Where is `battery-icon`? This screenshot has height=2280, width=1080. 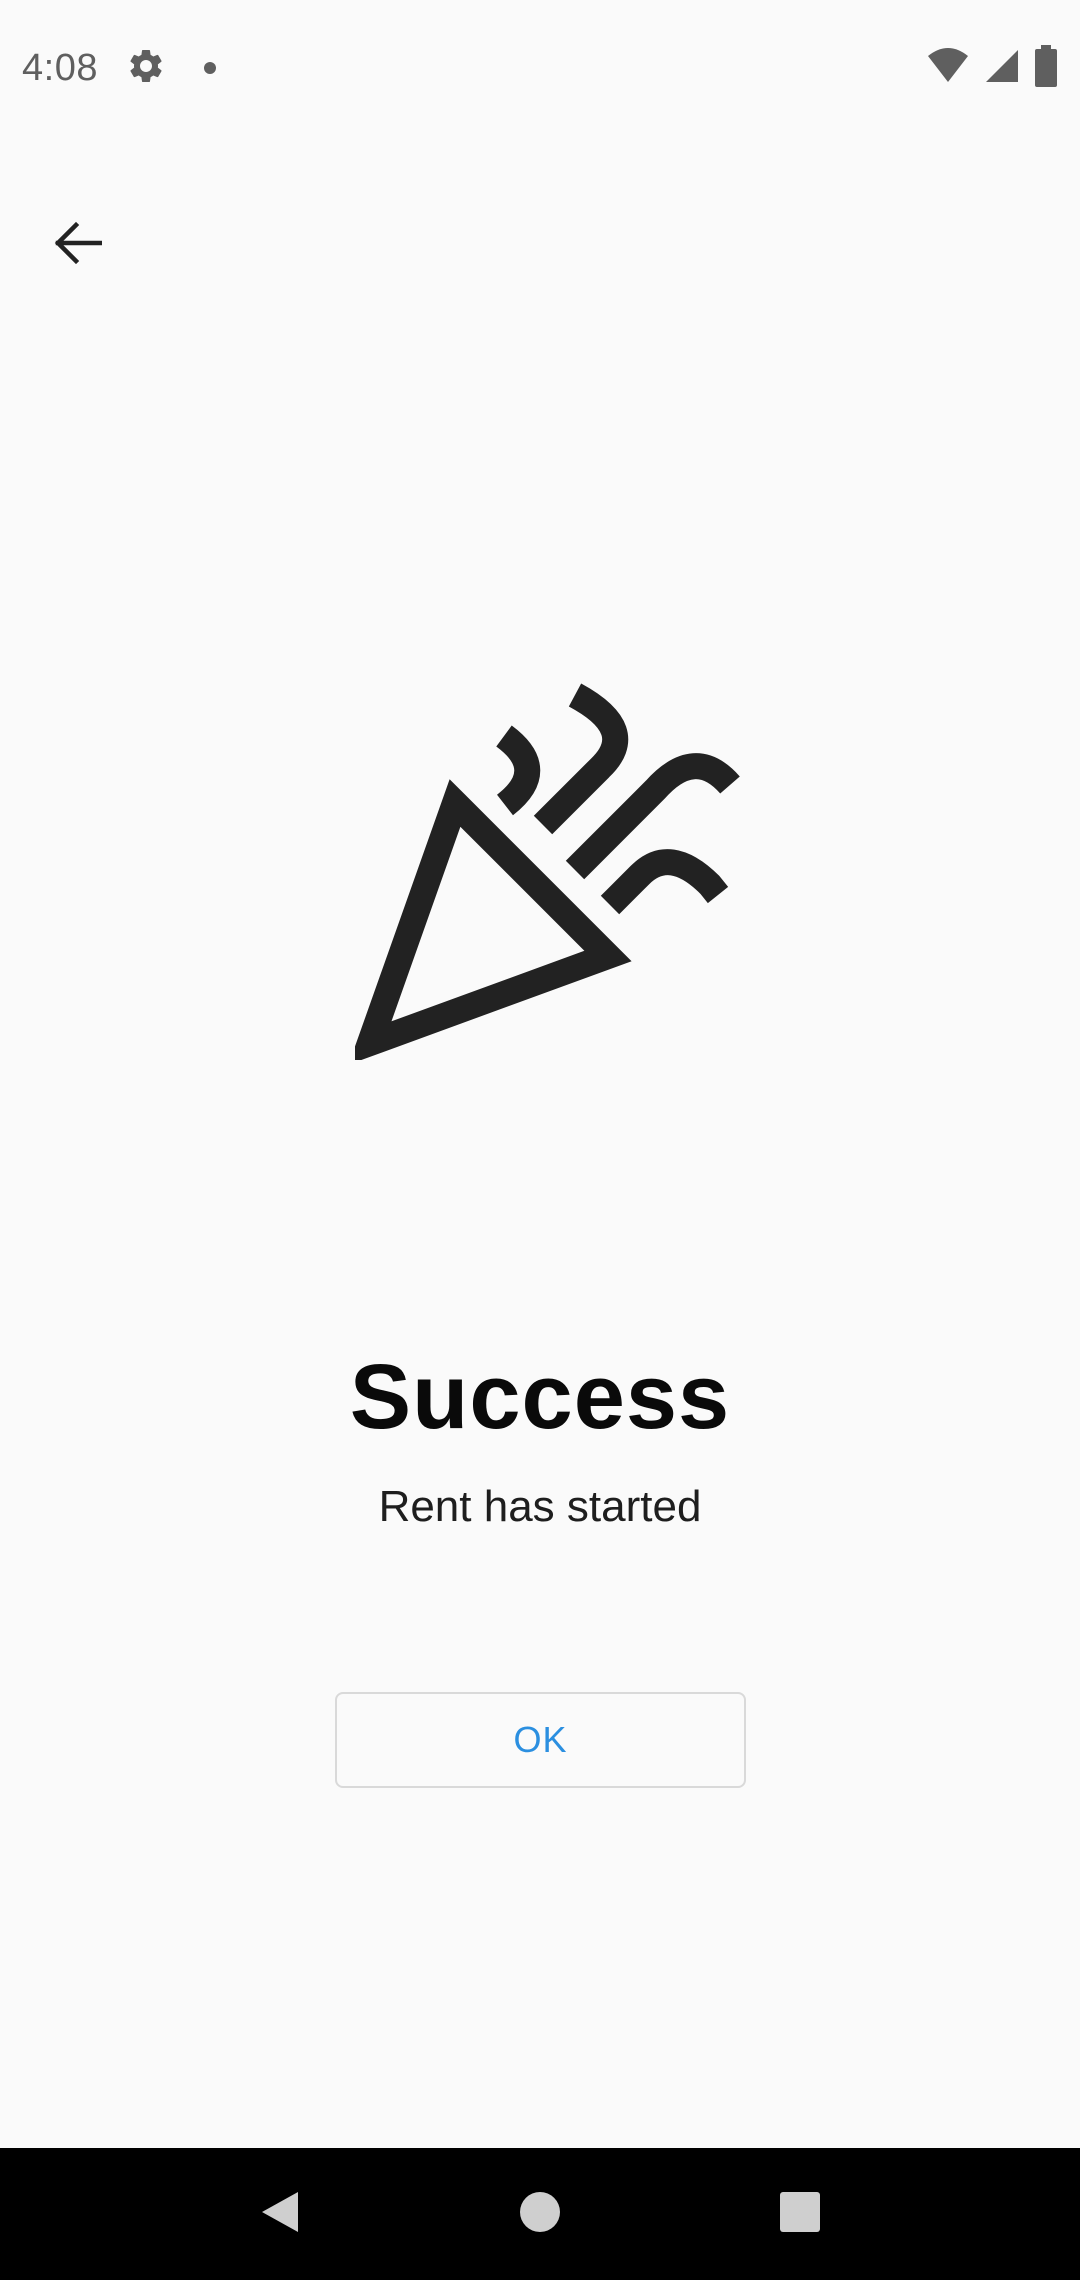 battery-icon is located at coordinates (1046, 68).